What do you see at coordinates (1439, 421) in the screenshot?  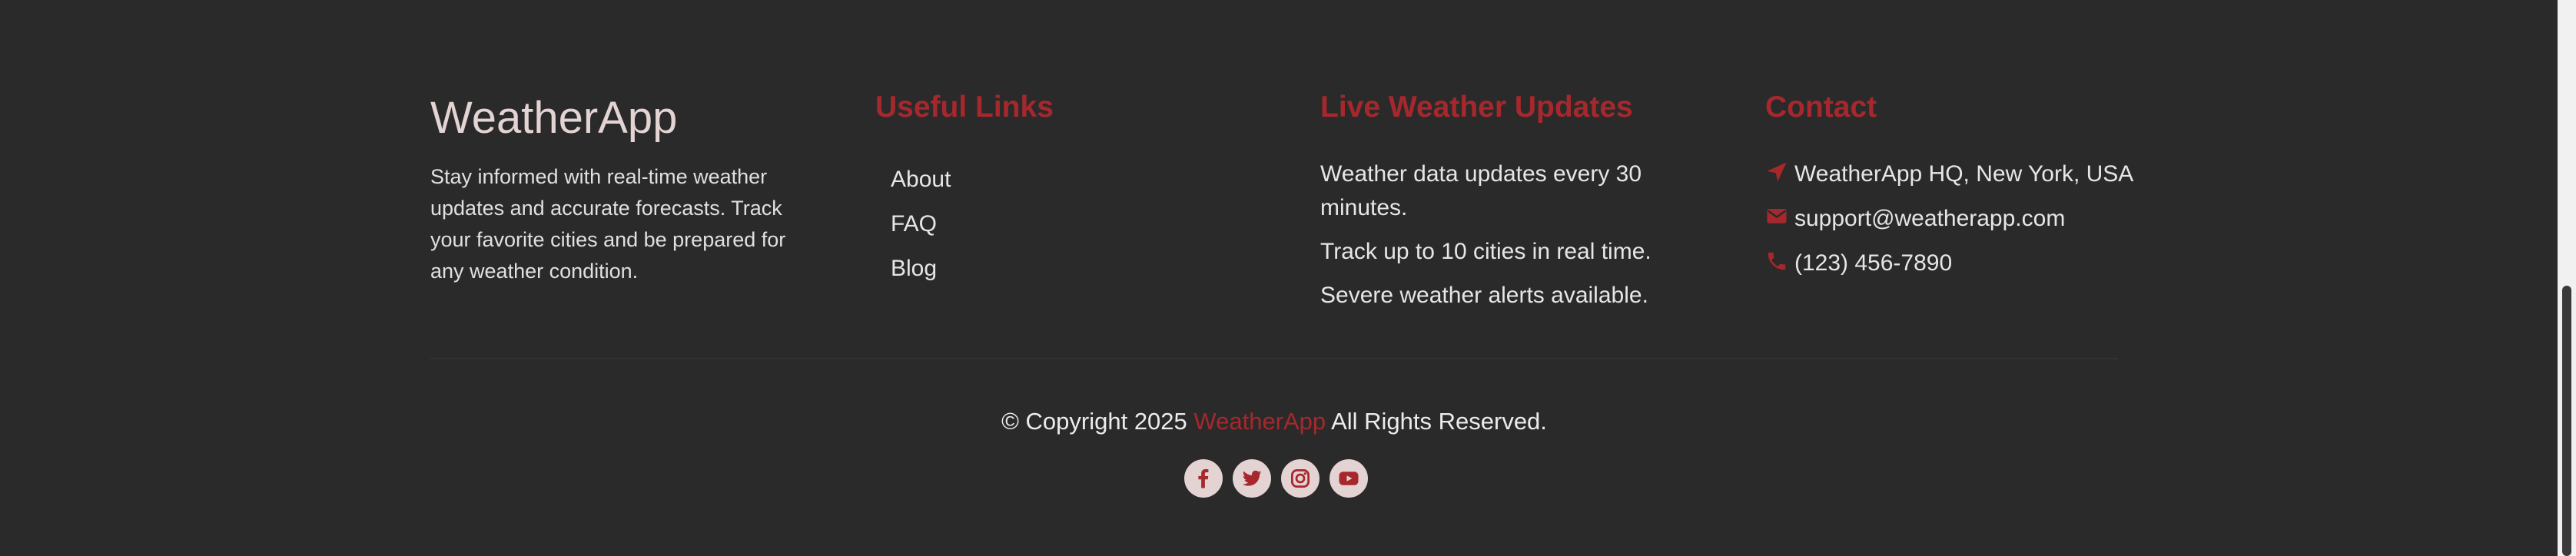 I see `copyright-suffix: All Rights Reserved.` at bounding box center [1439, 421].